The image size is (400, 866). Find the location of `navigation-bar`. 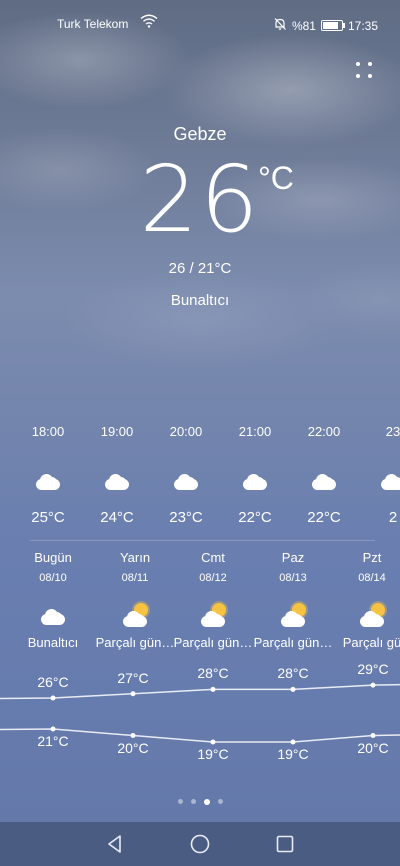

navigation-bar is located at coordinates (200, 844).